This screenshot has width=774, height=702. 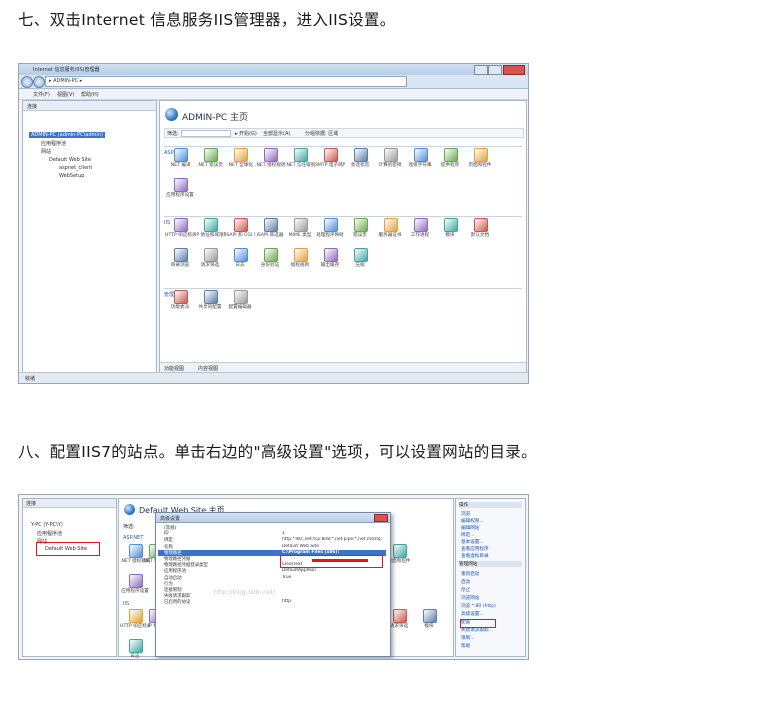 I want to click on tree-item-default-site: Default Web Site, so click(x=70, y=154).